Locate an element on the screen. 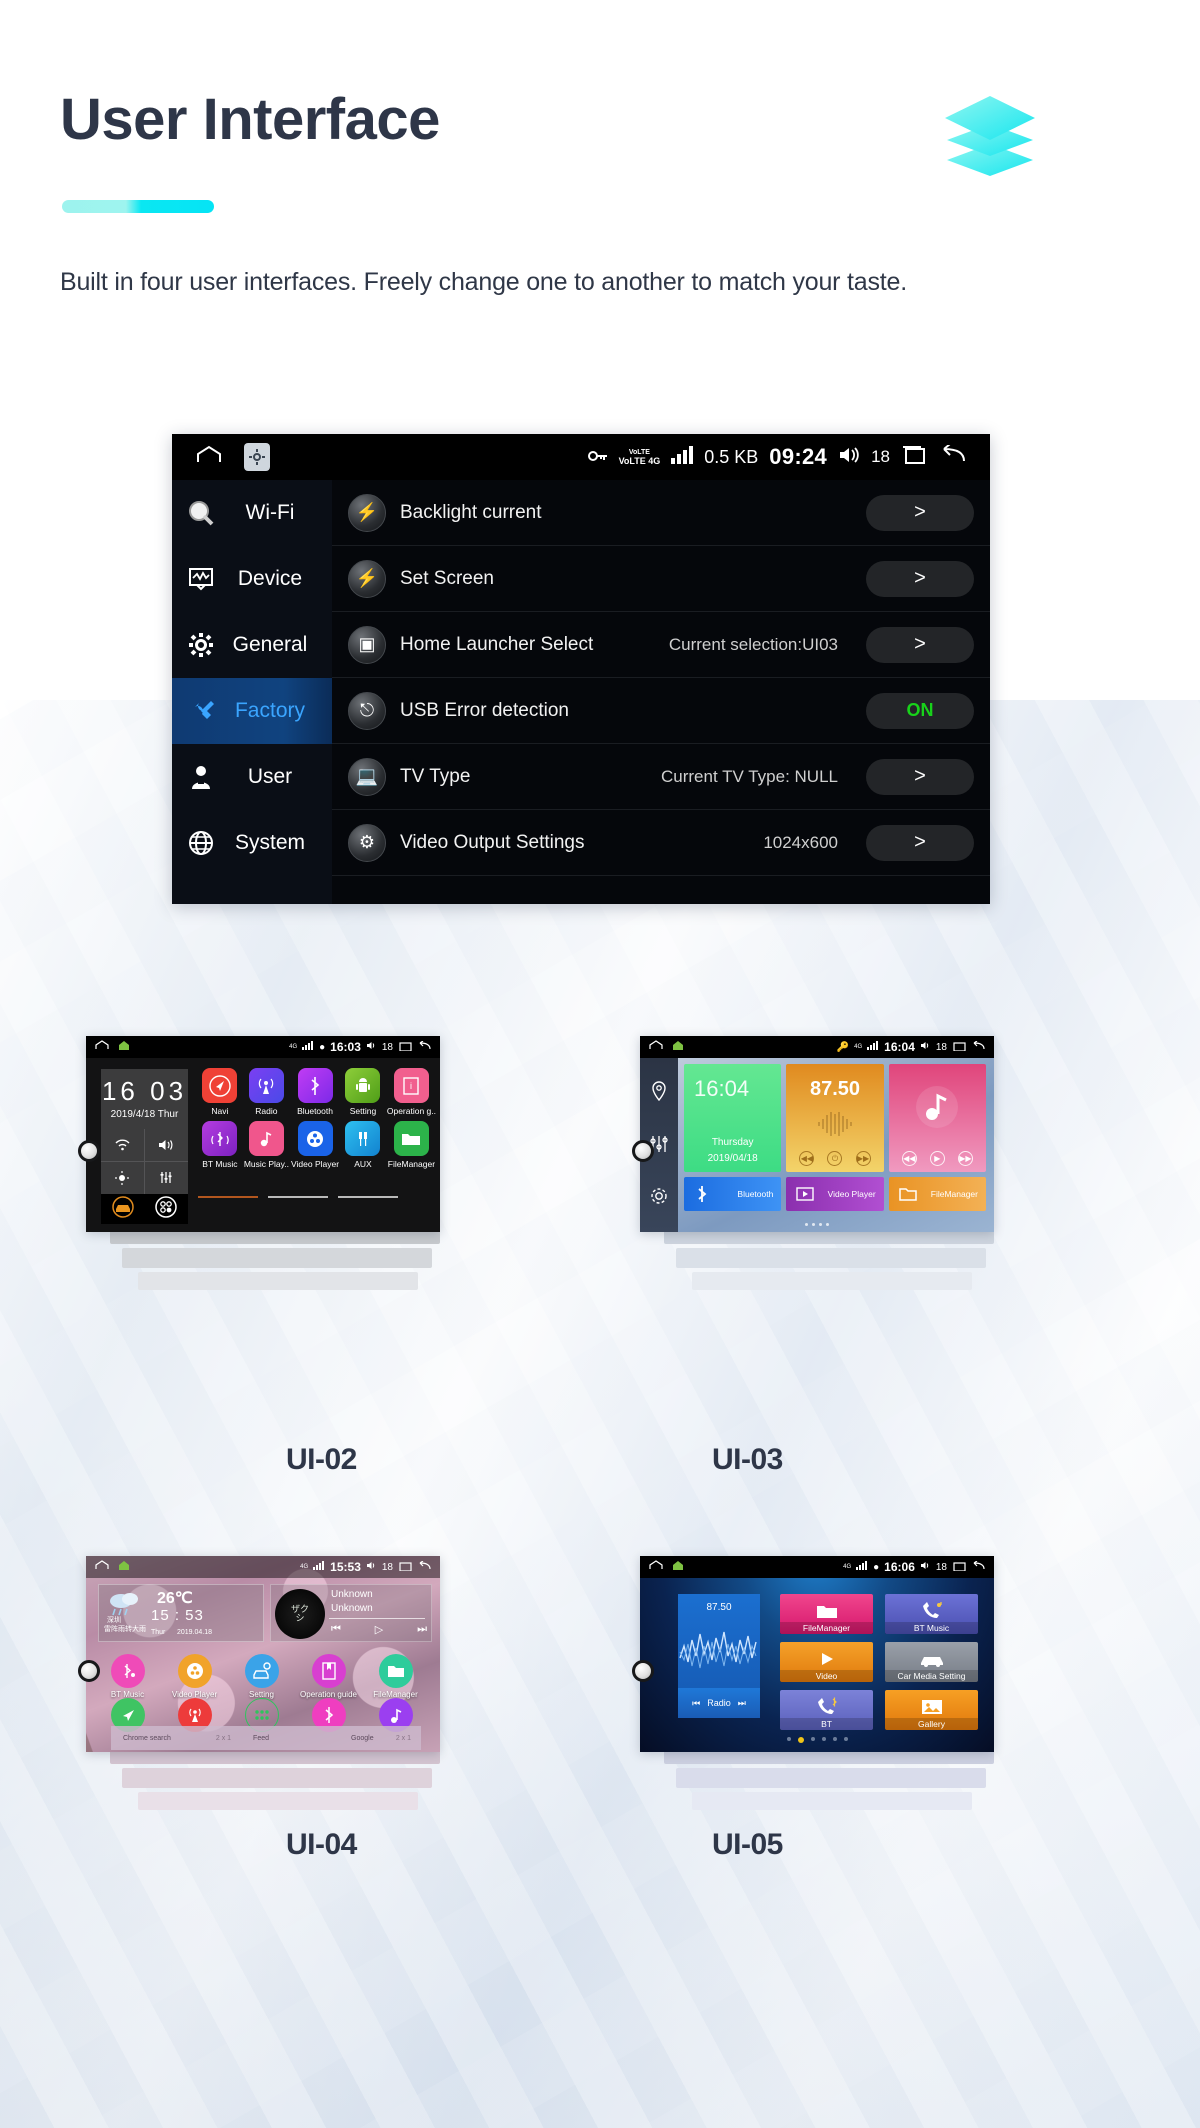 This screenshot has width=1200, height=2128. app-operation-guide: Operation guide is located at coordinates (328, 1676).